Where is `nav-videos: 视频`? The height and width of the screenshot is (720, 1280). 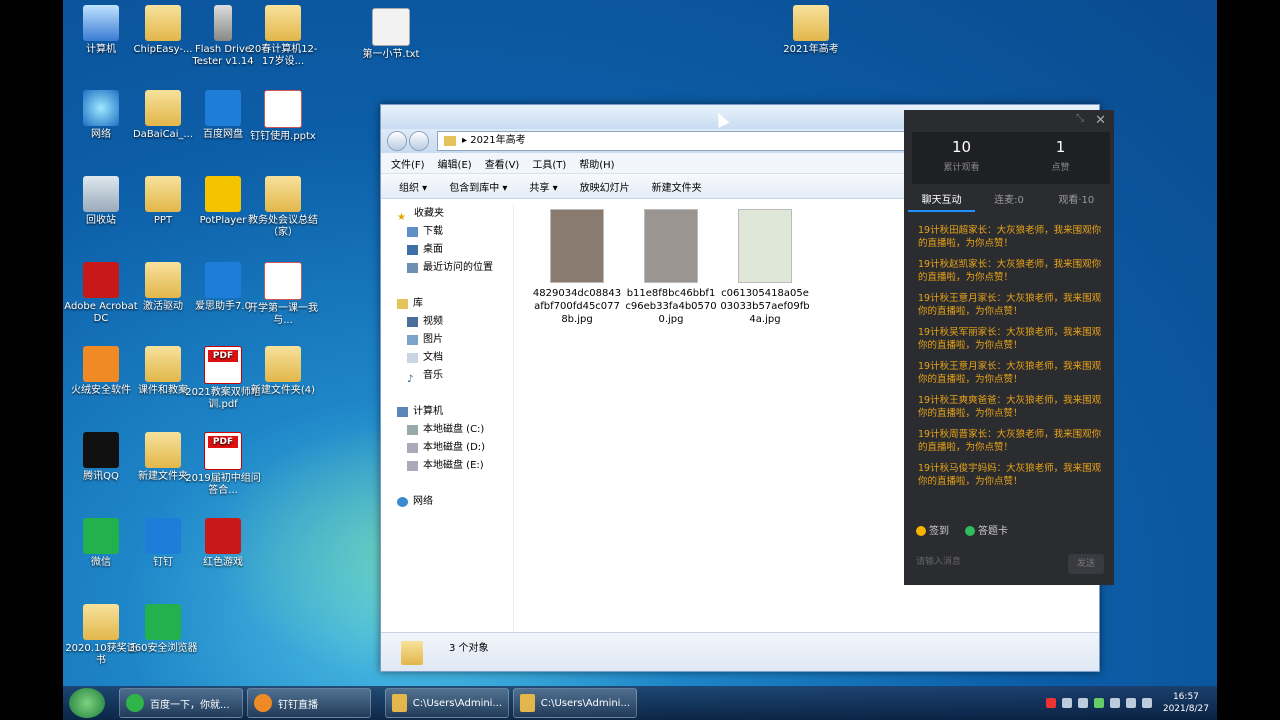 nav-videos: 视频 is located at coordinates (450, 322).